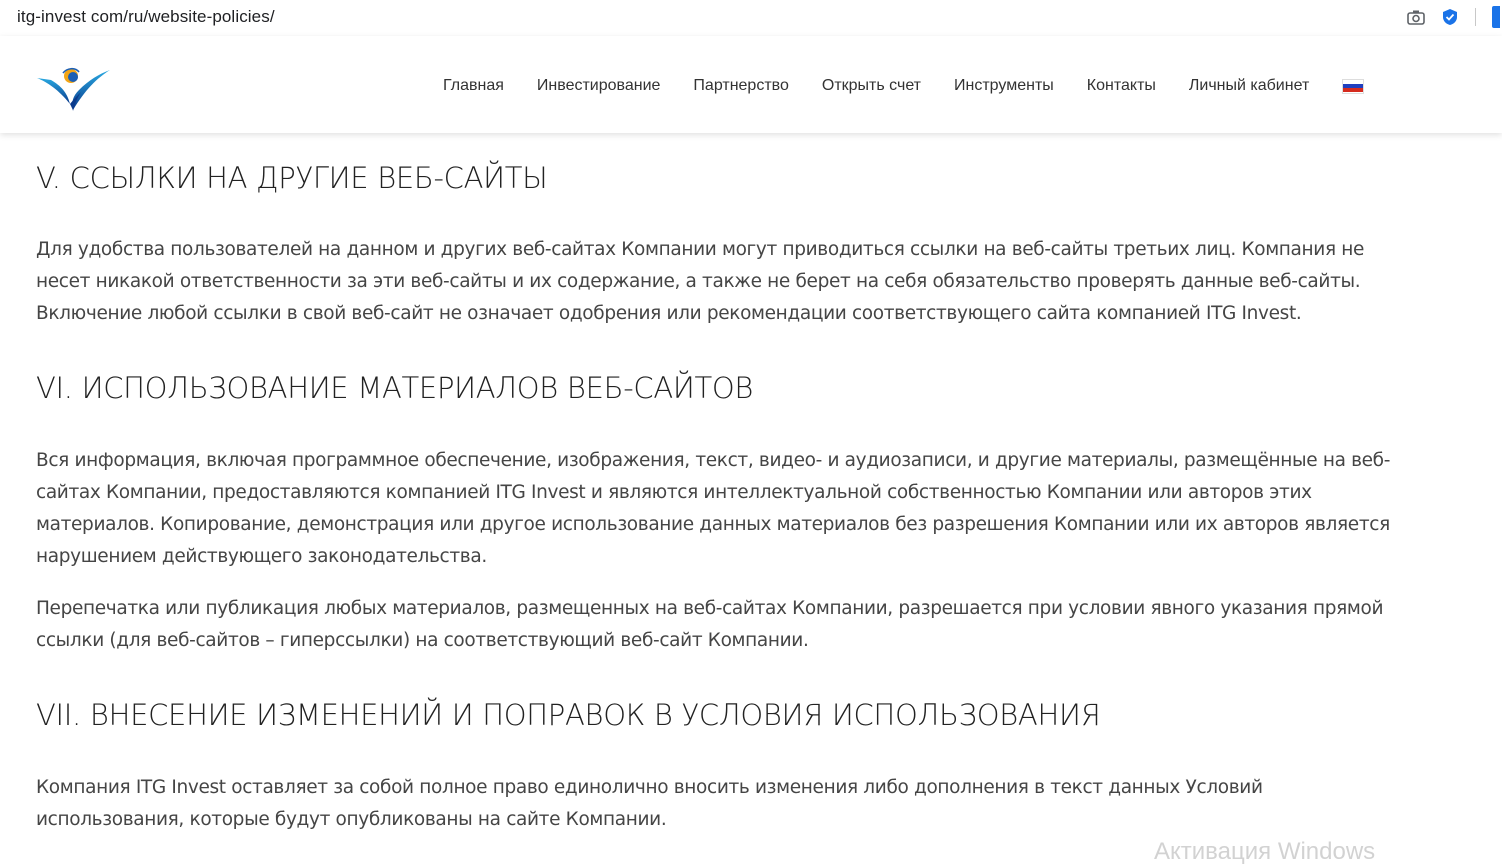 Image resolution: width=1502 pixels, height=866 pixels. Describe the element at coordinates (395, 388) in the screenshot. I see `section-heading-materials: VI. ИСПОЛЬЗОВАНИЕ МАТЕРИАЛОВ ВЕБ-САЙТОВ` at that location.